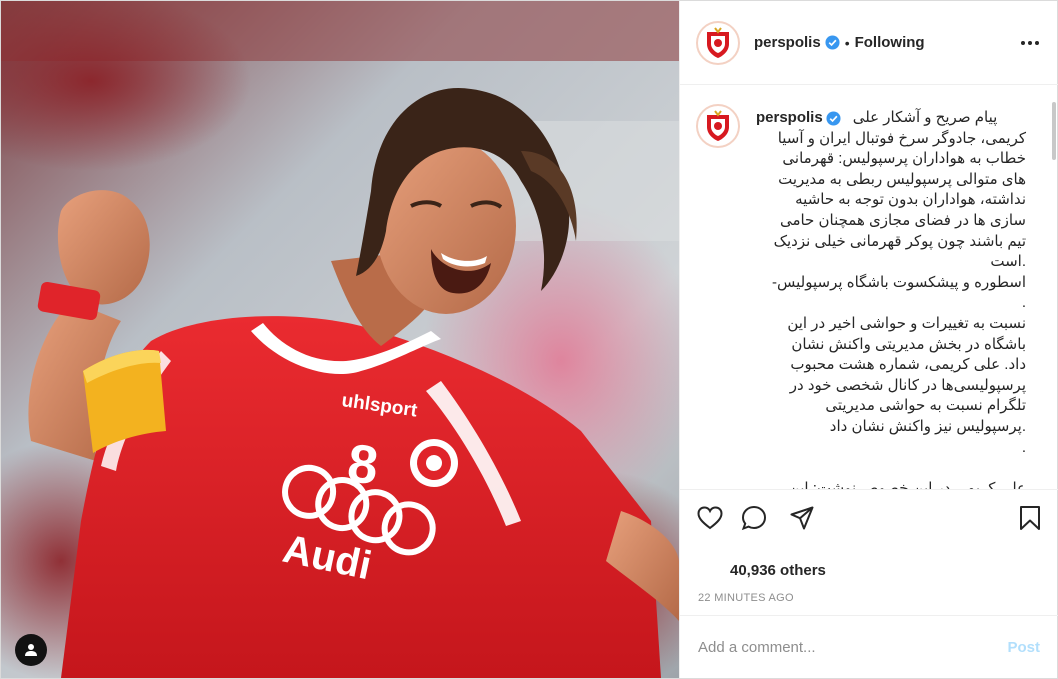 This screenshot has width=1058, height=679. I want to click on comment-input, so click(853, 647).